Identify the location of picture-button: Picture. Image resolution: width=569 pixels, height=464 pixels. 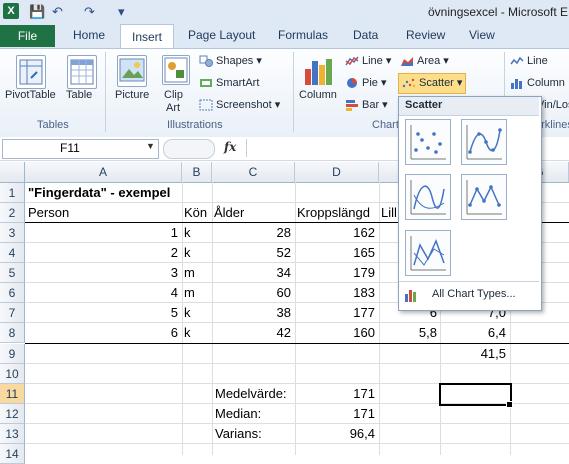
(132, 95).